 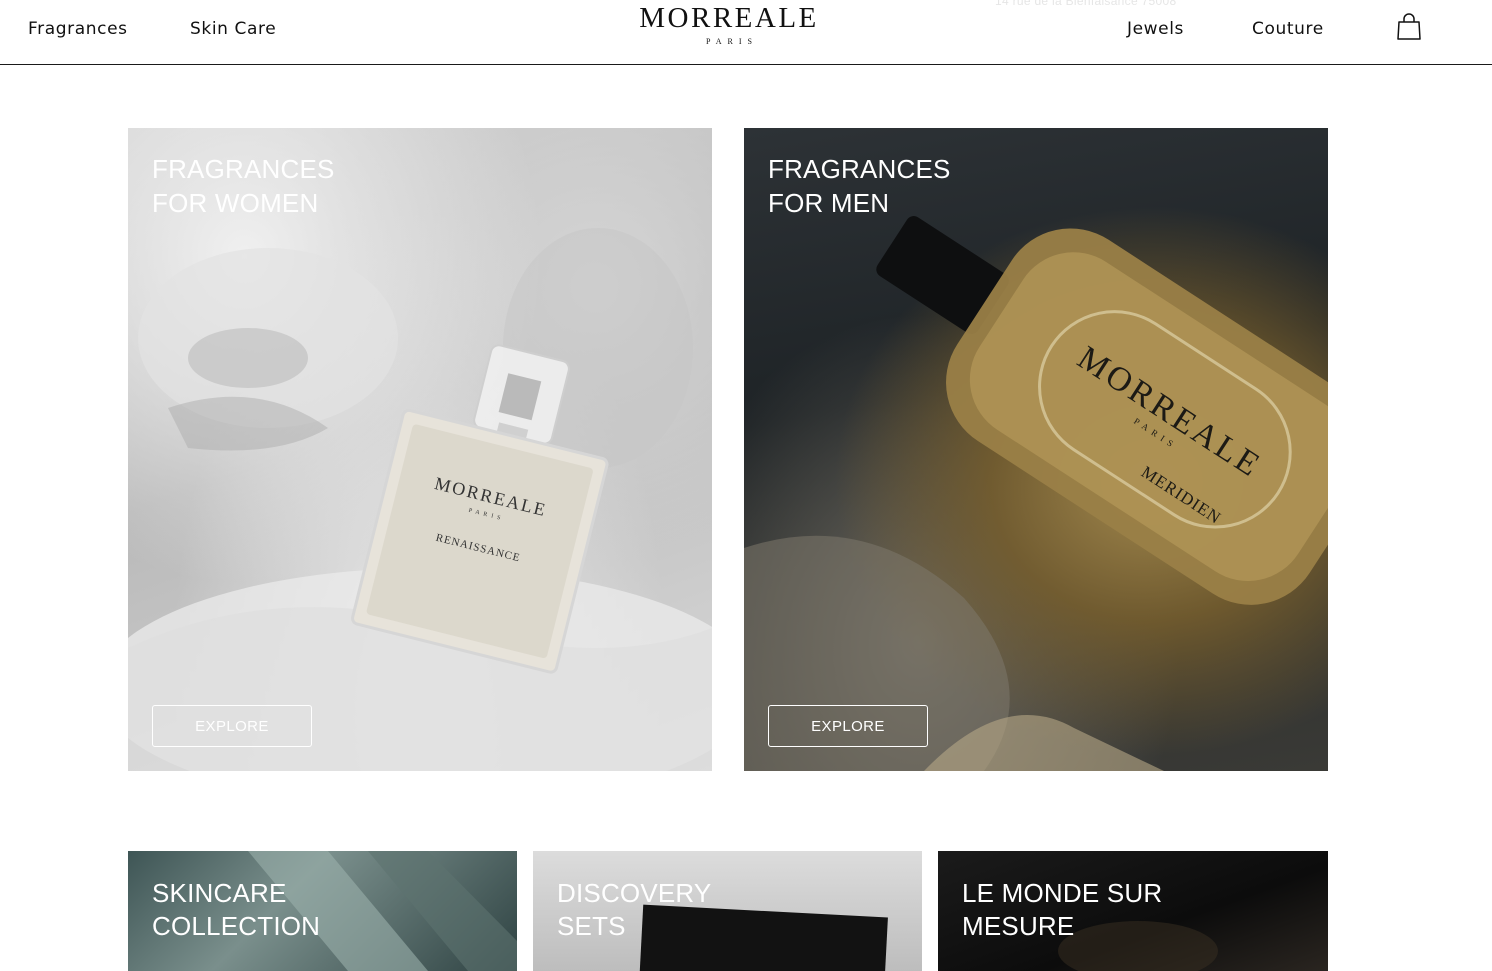 I want to click on nav-couture: Couture, so click(x=1288, y=29).